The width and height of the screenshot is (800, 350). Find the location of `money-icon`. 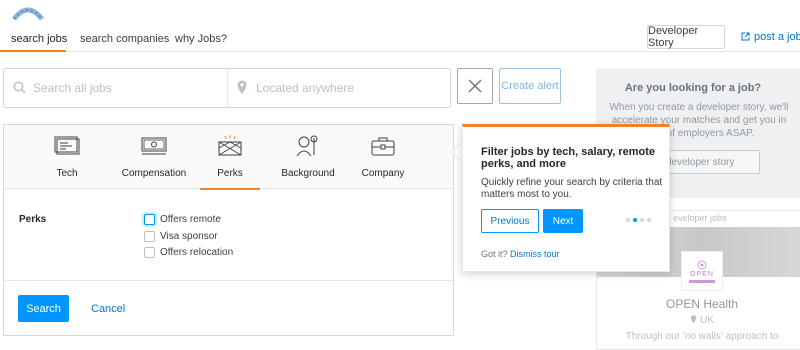

money-icon is located at coordinates (154, 146).